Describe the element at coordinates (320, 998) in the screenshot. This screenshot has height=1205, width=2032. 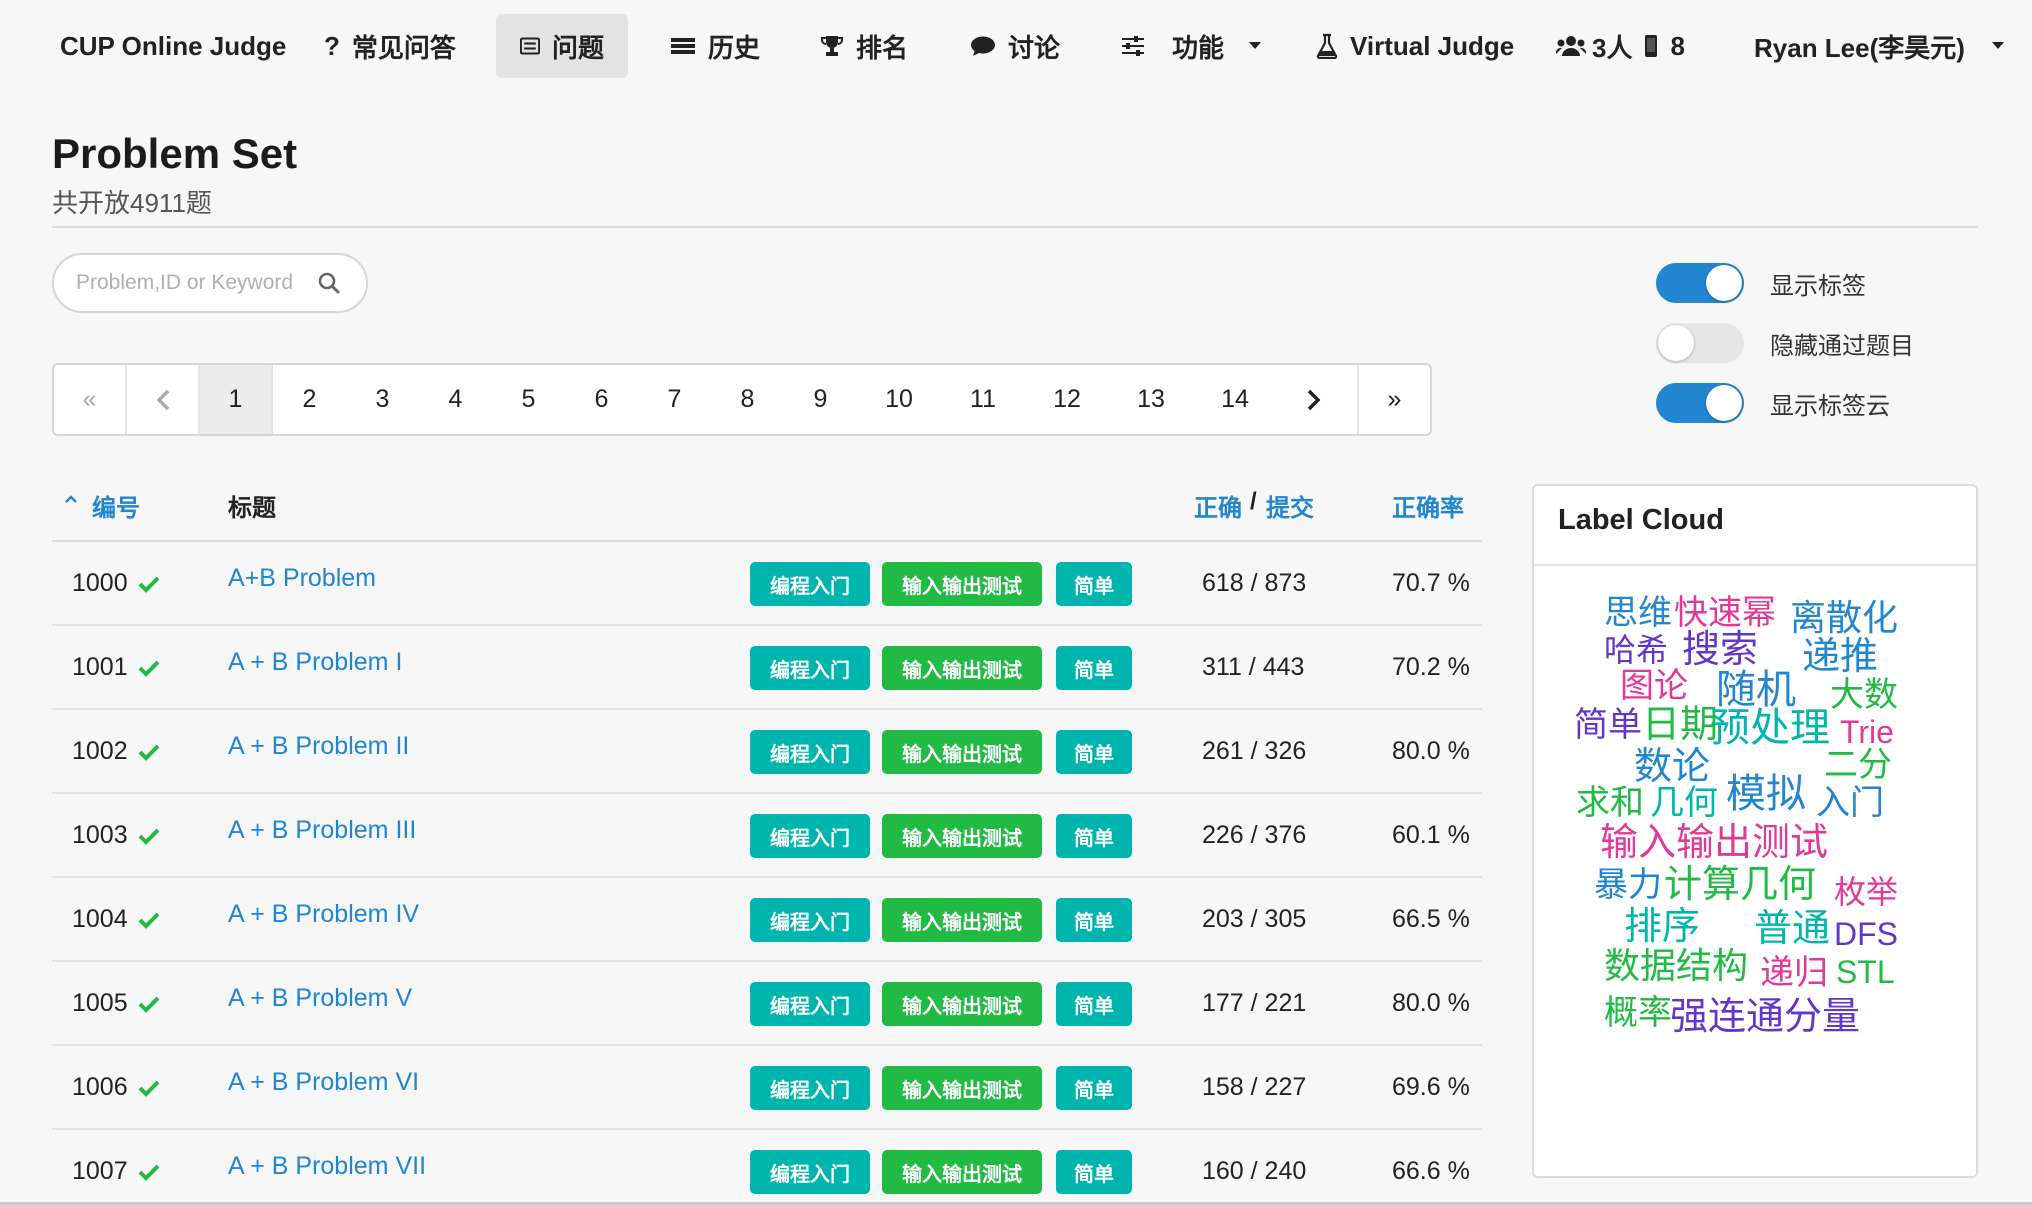
I see `problem-title-link: A + B Problem V` at that location.